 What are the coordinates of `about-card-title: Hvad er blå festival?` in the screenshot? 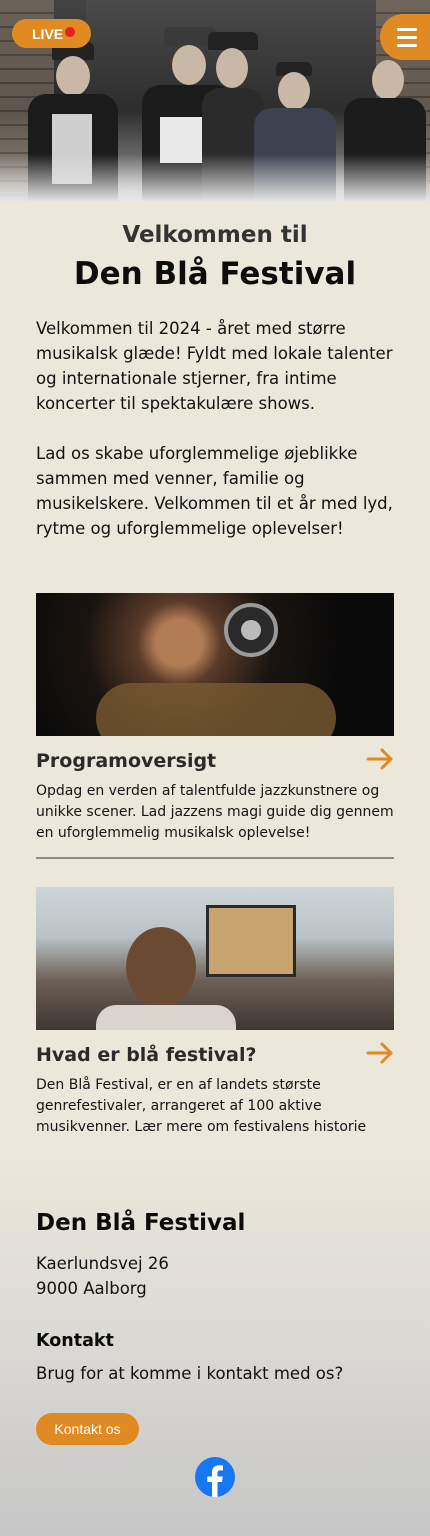 It's located at (146, 1055).